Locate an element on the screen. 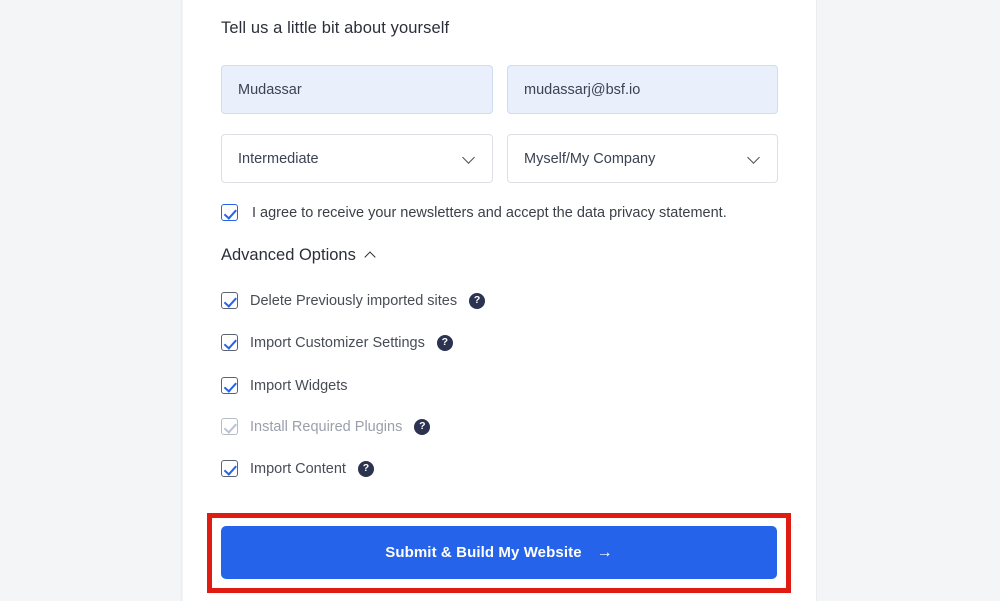 This screenshot has width=1000, height=601. import-widgets-label: Import Widgets is located at coordinates (299, 385).